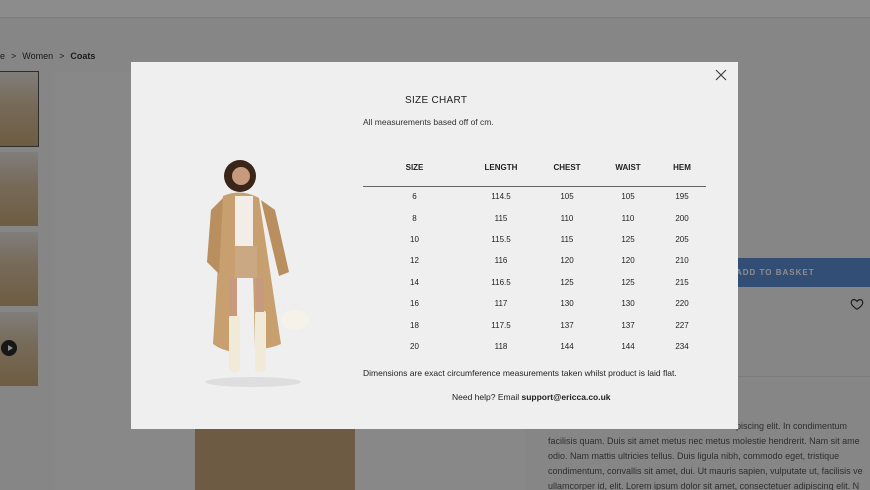 The width and height of the screenshot is (870, 490). I want to click on close-icon, so click(721, 75).